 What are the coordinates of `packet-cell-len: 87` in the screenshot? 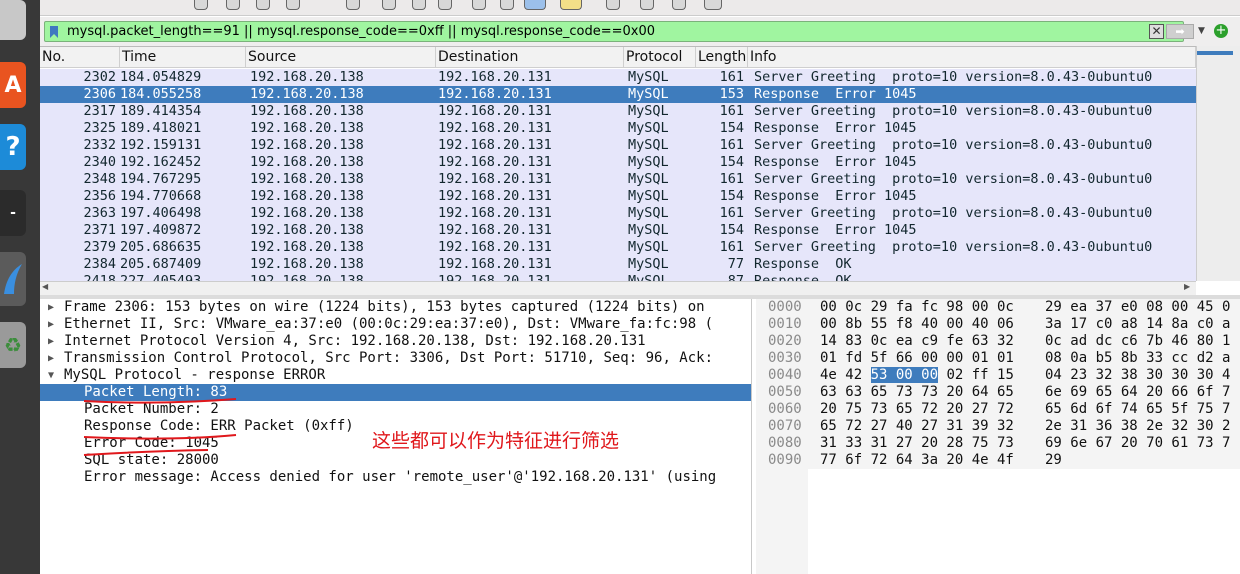 It's located at (735, 277).